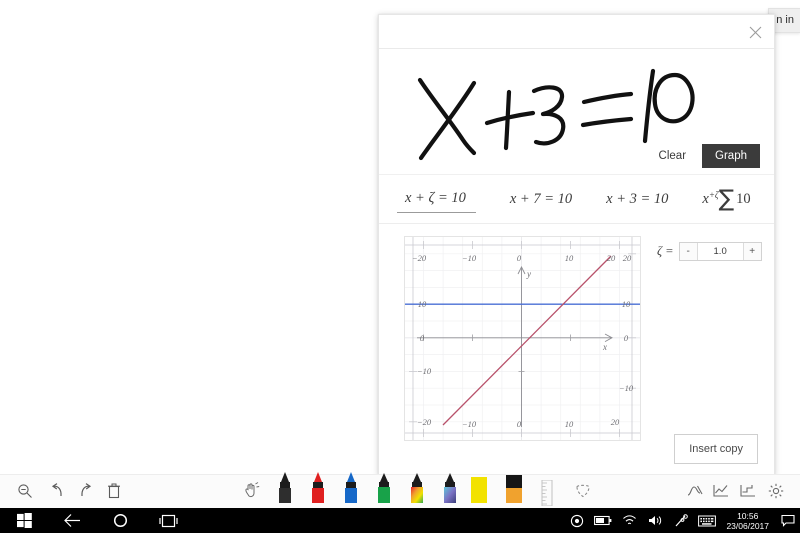  Describe the element at coordinates (528, 274) in the screenshot. I see `svg-text: y` at that location.